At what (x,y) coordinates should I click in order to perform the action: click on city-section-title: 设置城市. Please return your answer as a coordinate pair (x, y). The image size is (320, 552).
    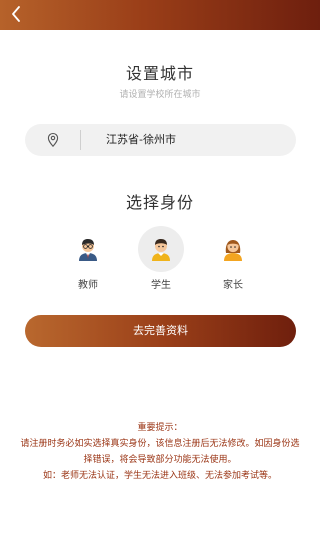
    Looking at the image, I should click on (159, 73).